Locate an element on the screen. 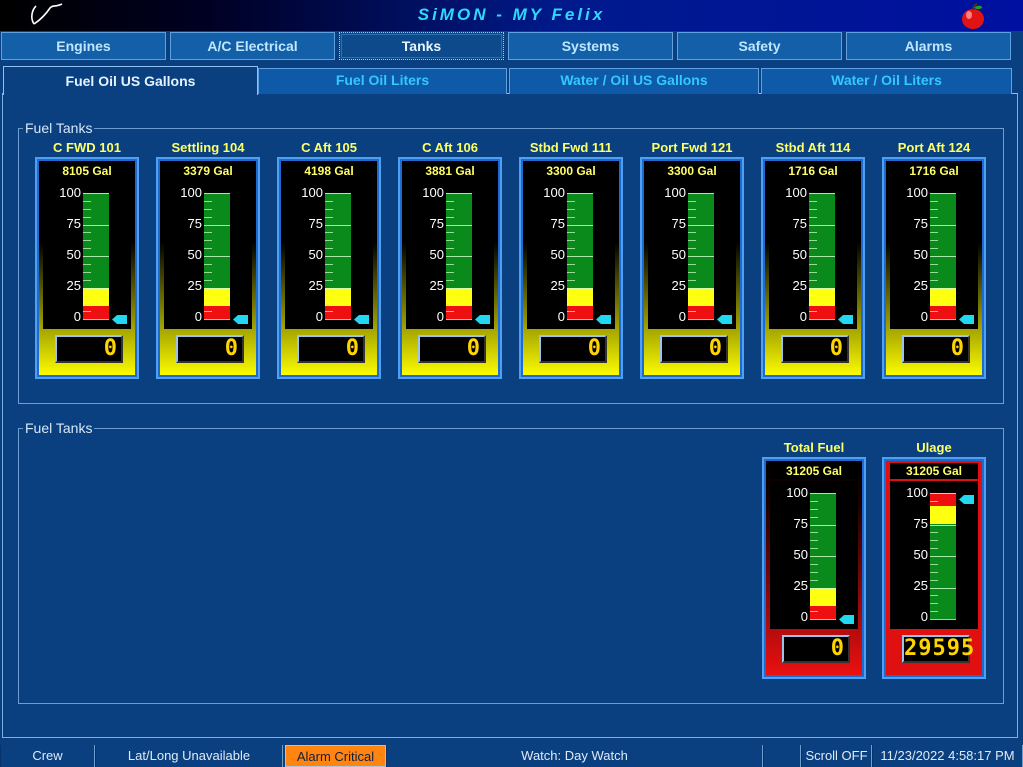 This screenshot has width=1023, height=767. status-crew: Crew is located at coordinates (47, 756).